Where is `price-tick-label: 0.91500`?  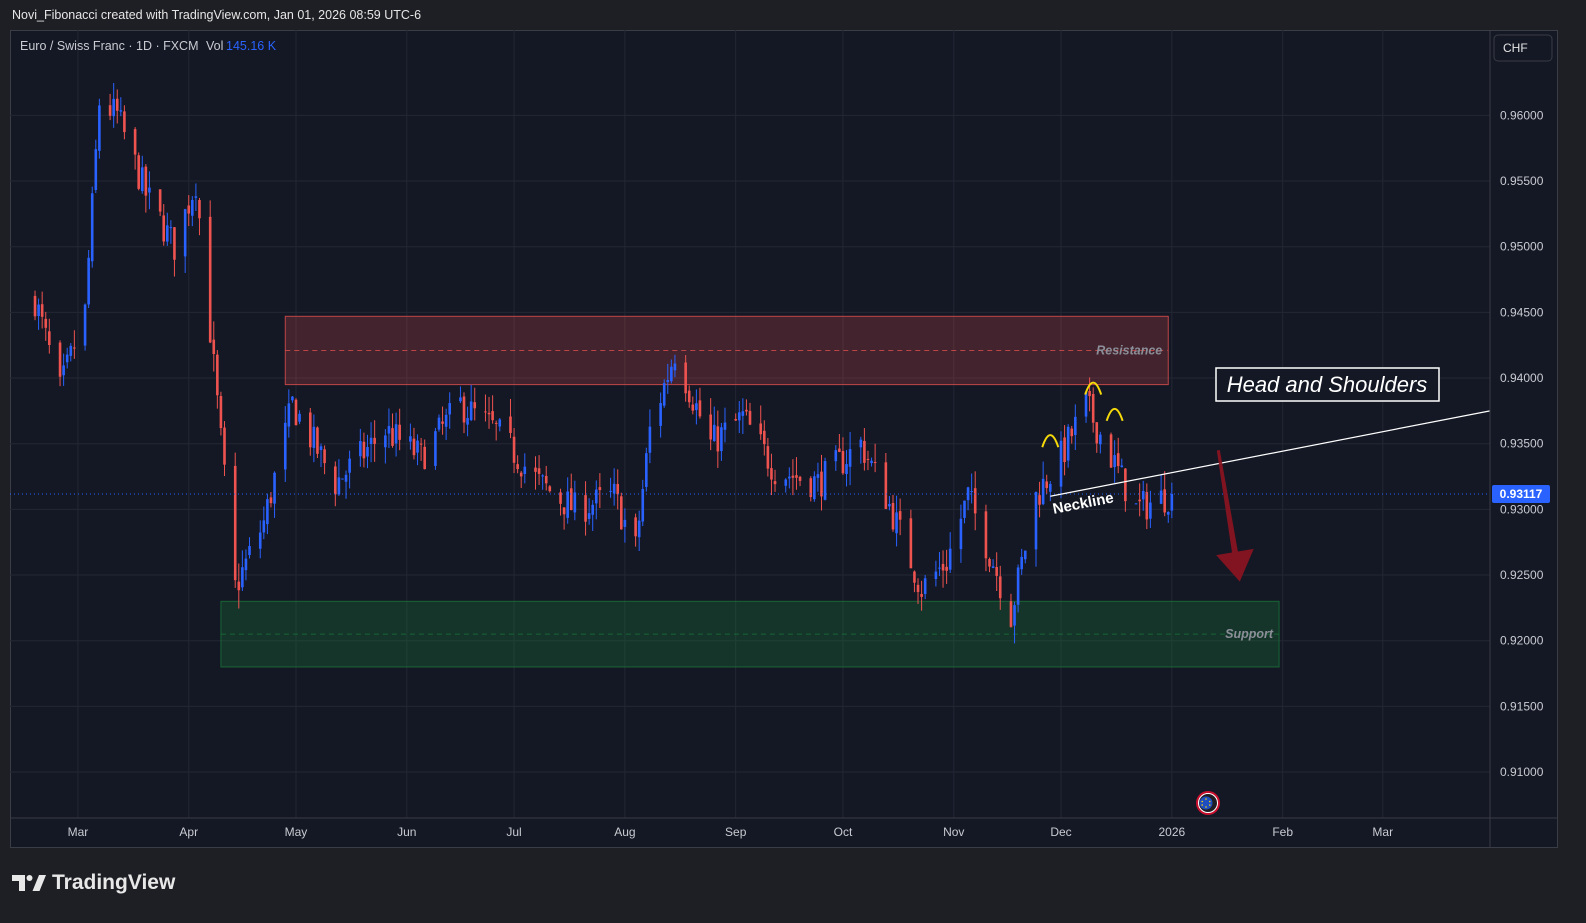 price-tick-label: 0.91500 is located at coordinates (1522, 706).